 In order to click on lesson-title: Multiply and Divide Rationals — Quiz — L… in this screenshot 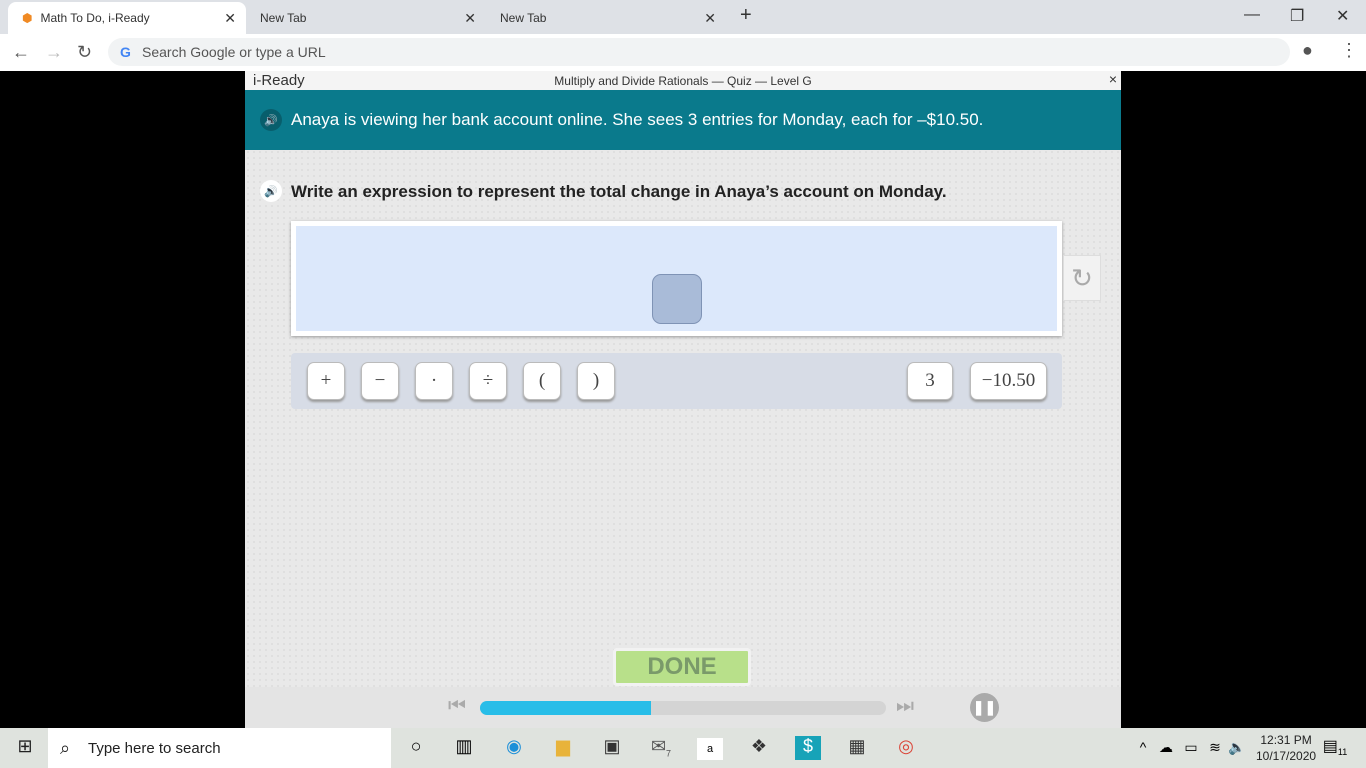, I will do `click(683, 81)`.